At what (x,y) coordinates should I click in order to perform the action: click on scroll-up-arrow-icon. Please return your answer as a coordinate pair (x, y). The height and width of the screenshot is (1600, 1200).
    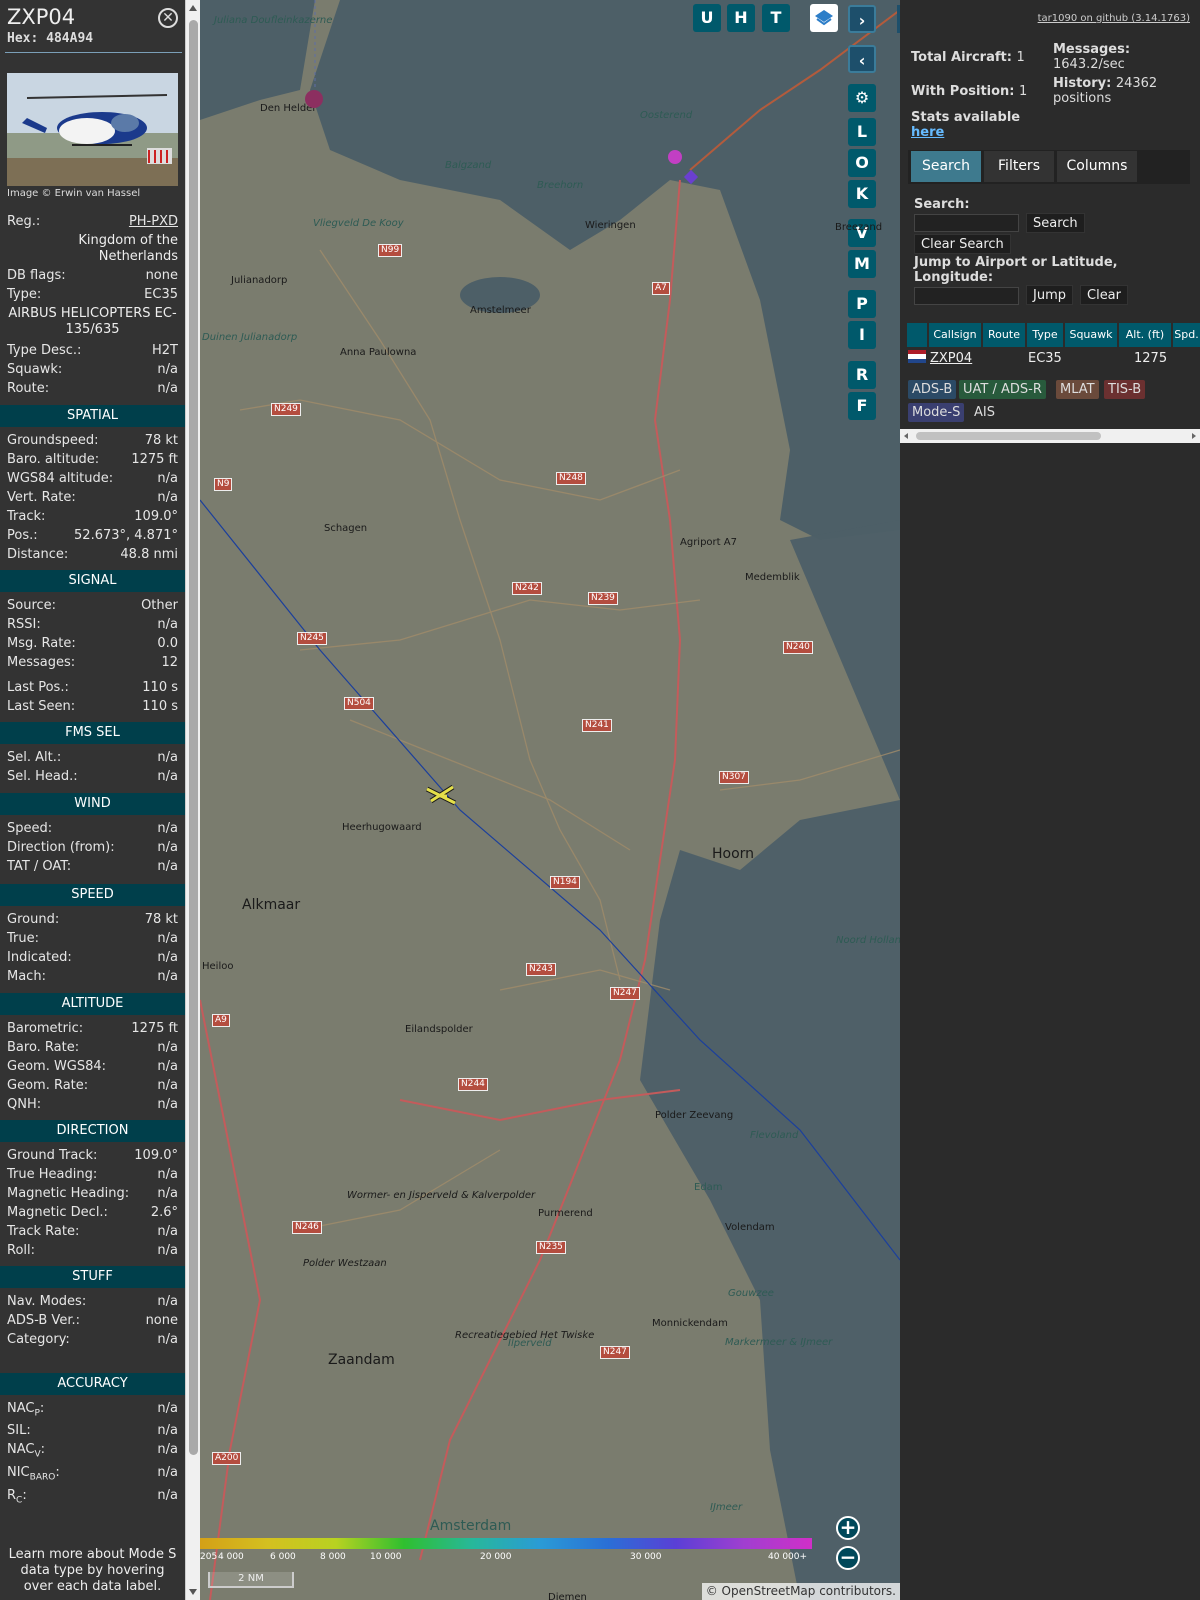
    Looking at the image, I should click on (193, 8).